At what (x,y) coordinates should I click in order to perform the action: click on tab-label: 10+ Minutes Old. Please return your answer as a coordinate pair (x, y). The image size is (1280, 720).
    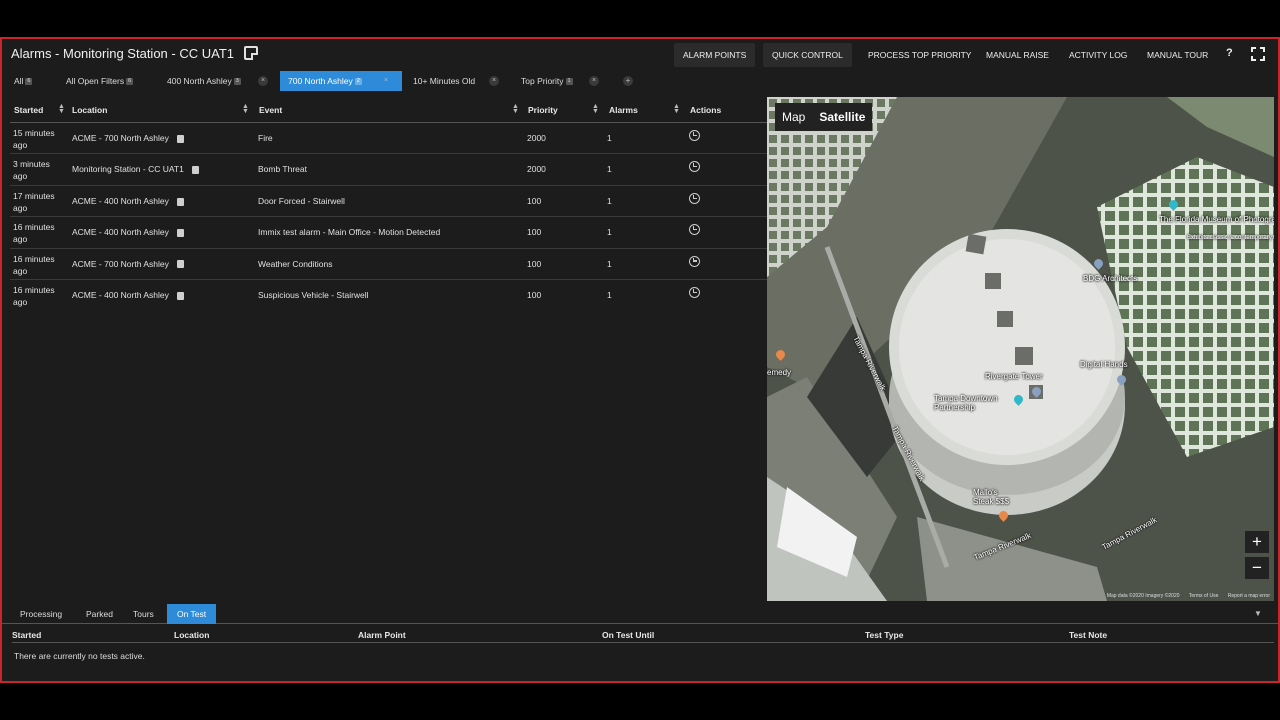
    Looking at the image, I should click on (444, 81).